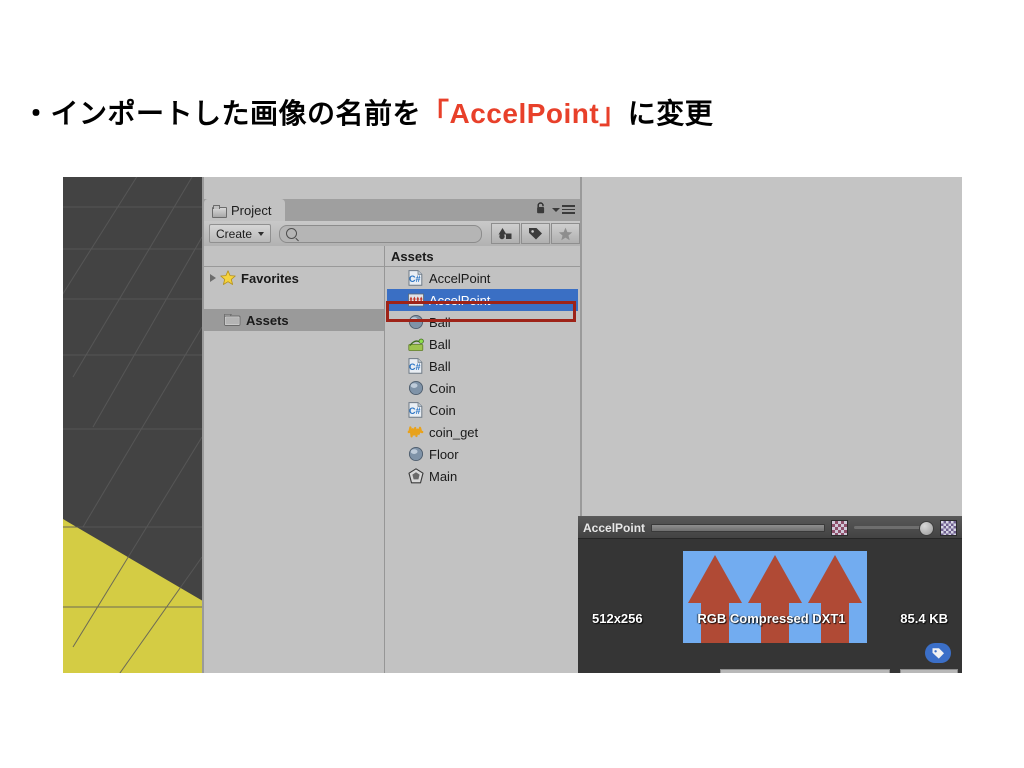 This screenshot has width=1024, height=768. Describe the element at coordinates (482, 476) in the screenshot. I see `list-item: Main` at that location.